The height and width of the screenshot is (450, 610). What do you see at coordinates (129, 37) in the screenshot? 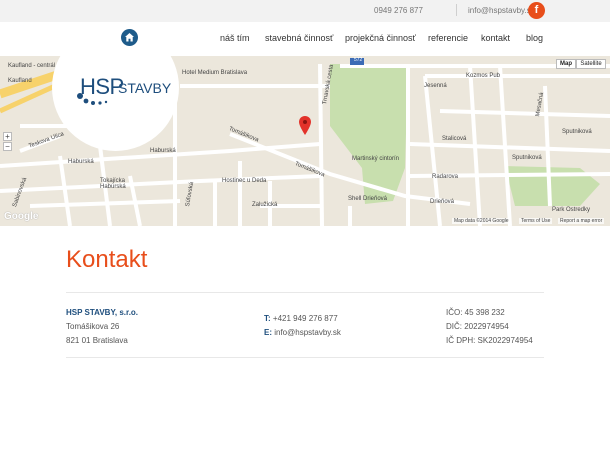
I see `home-icon` at bounding box center [129, 37].